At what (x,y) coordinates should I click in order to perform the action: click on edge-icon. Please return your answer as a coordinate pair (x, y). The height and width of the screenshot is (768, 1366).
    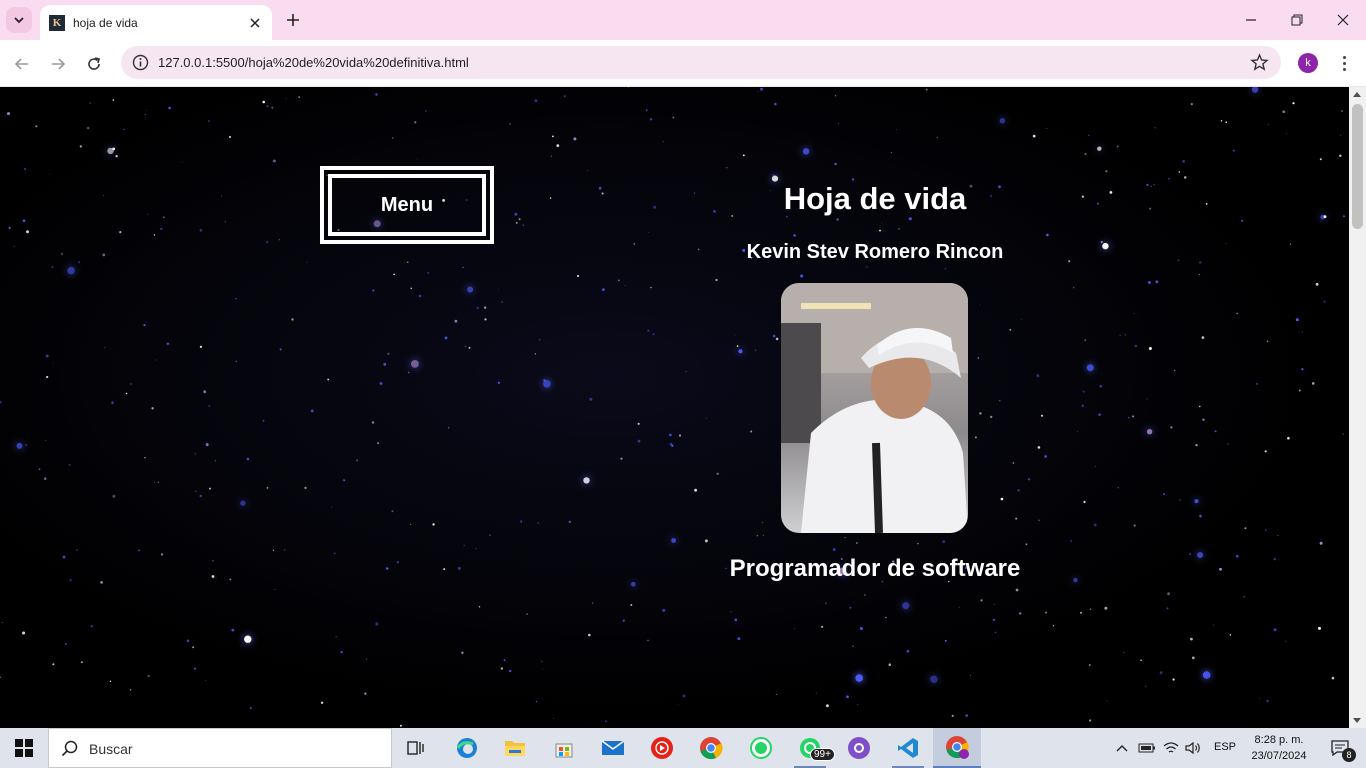
    Looking at the image, I should click on (466, 748).